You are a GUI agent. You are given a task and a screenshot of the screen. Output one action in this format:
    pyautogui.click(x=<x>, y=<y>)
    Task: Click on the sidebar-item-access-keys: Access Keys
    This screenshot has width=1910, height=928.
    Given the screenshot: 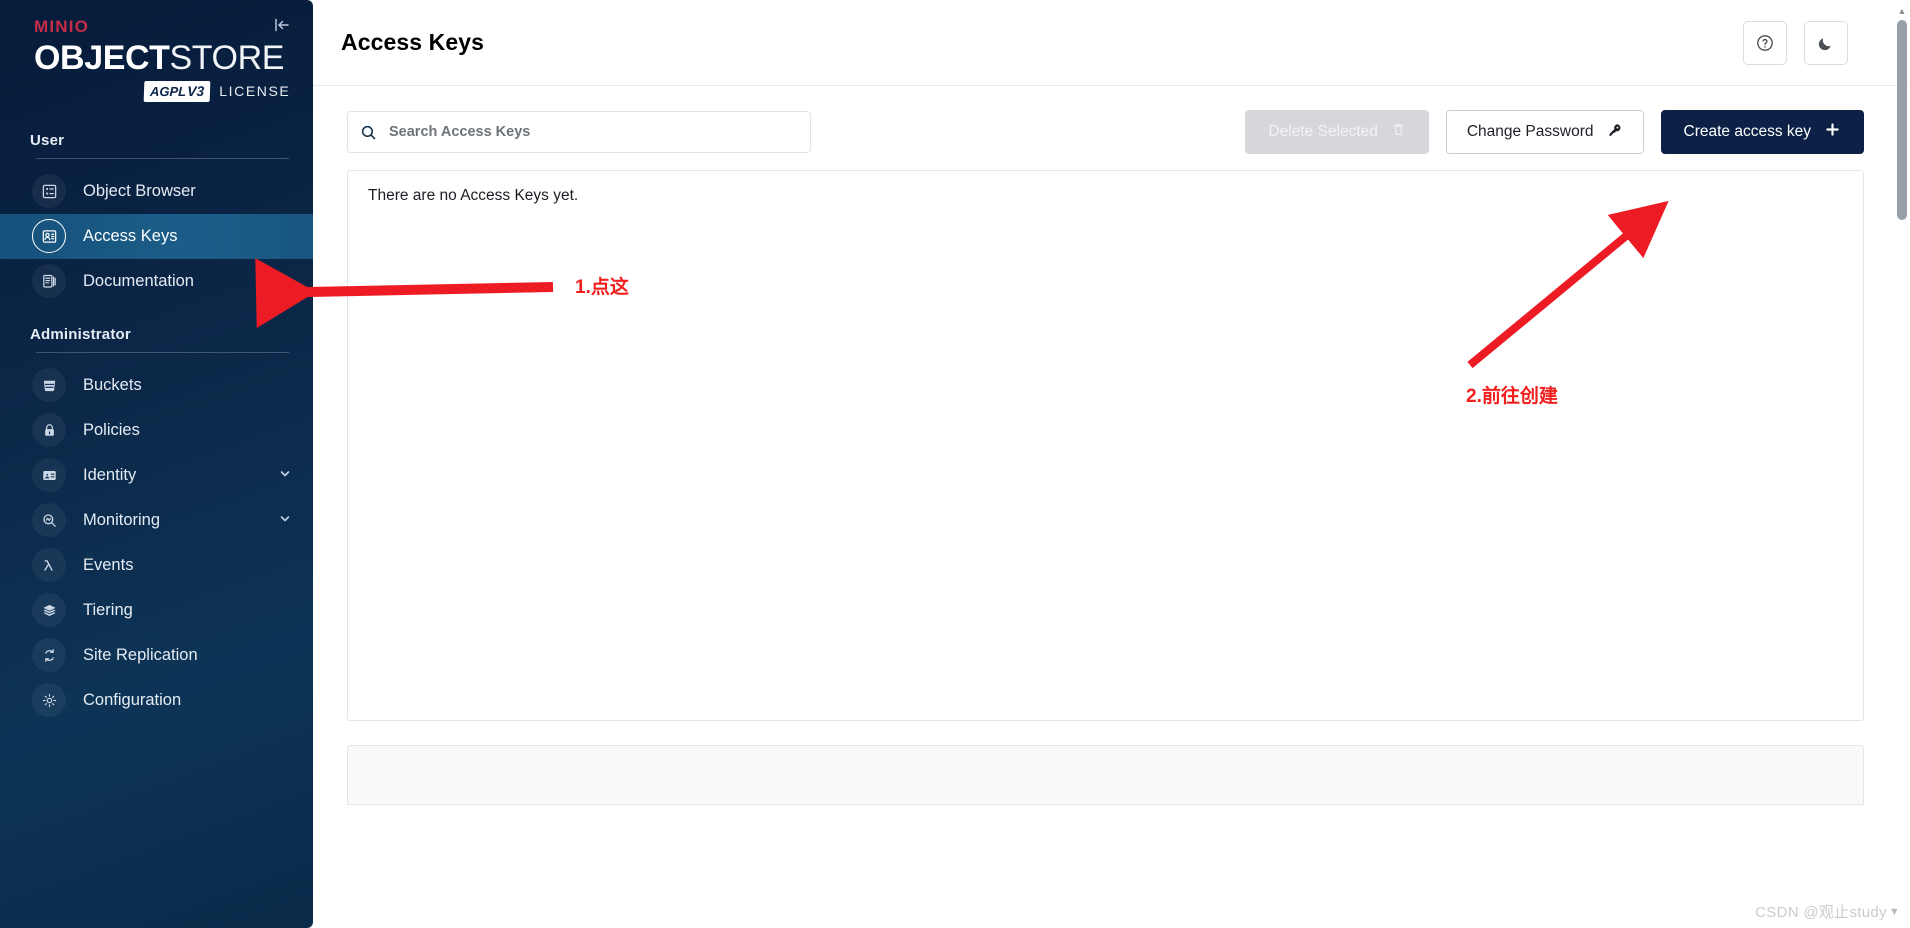 What is the action you would take?
    pyautogui.click(x=156, y=236)
    